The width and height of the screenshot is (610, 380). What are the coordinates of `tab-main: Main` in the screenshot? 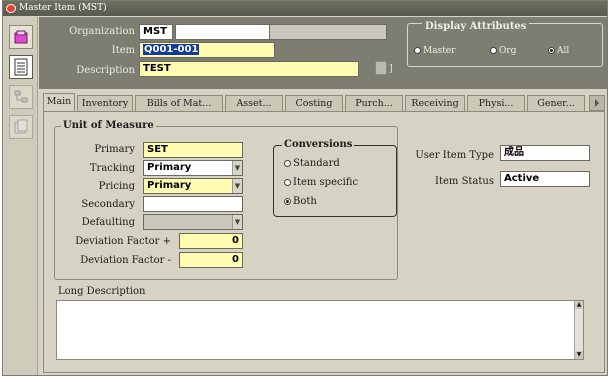 It's located at (59, 102).